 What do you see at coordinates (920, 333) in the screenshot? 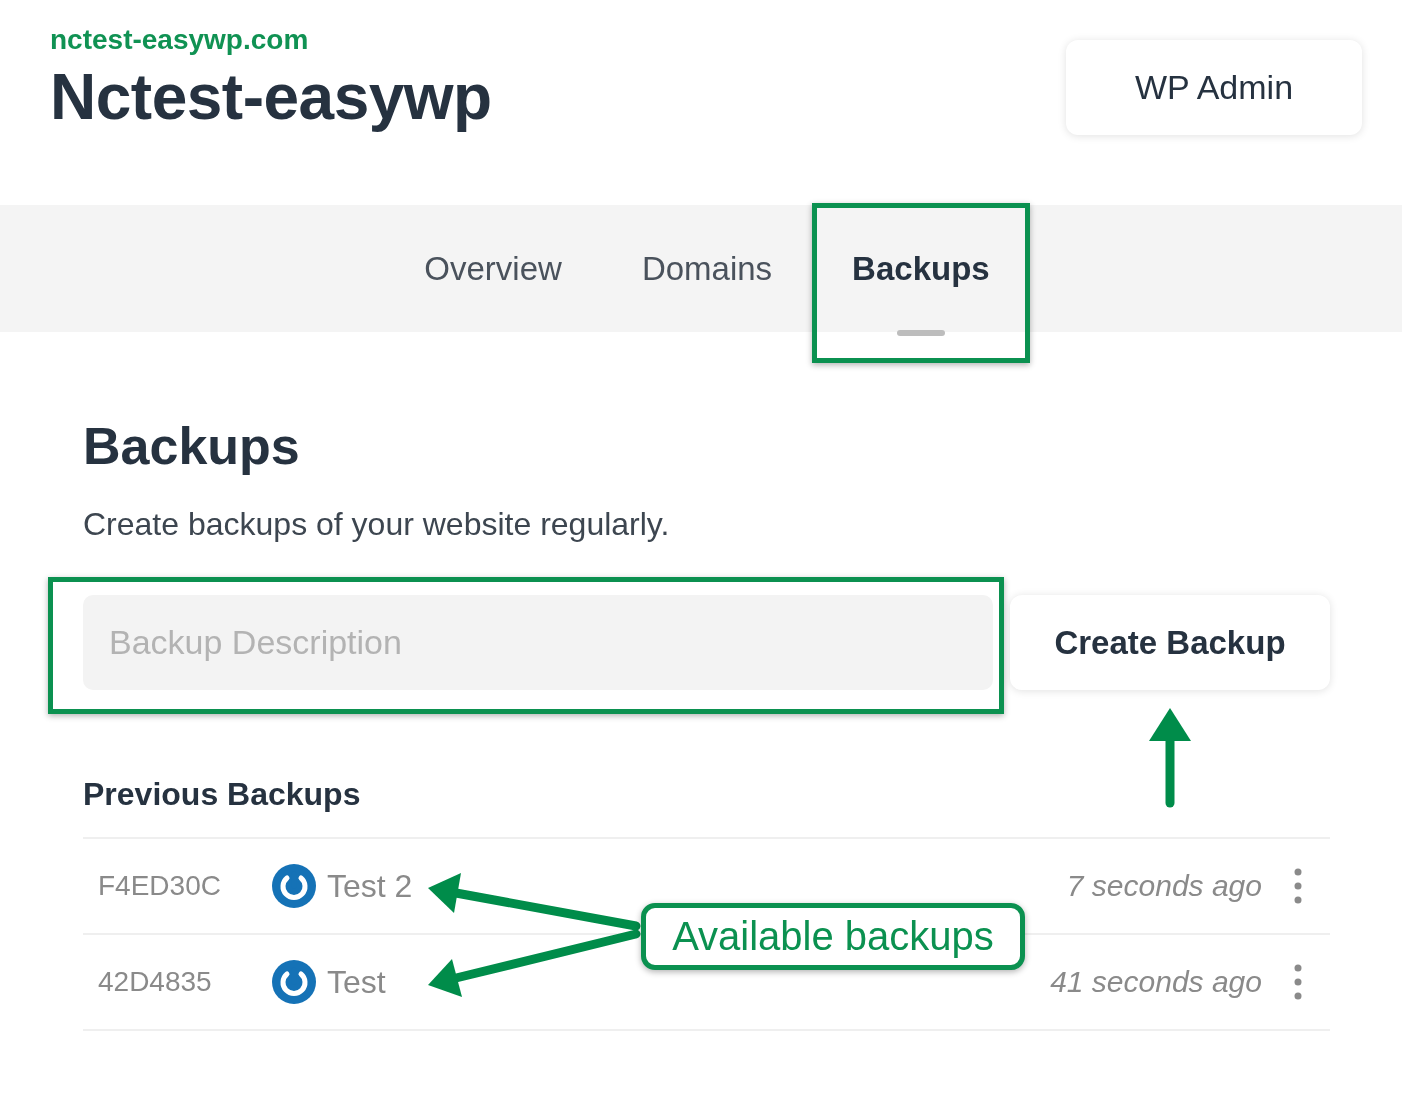
I see `active-tab-indicator` at bounding box center [920, 333].